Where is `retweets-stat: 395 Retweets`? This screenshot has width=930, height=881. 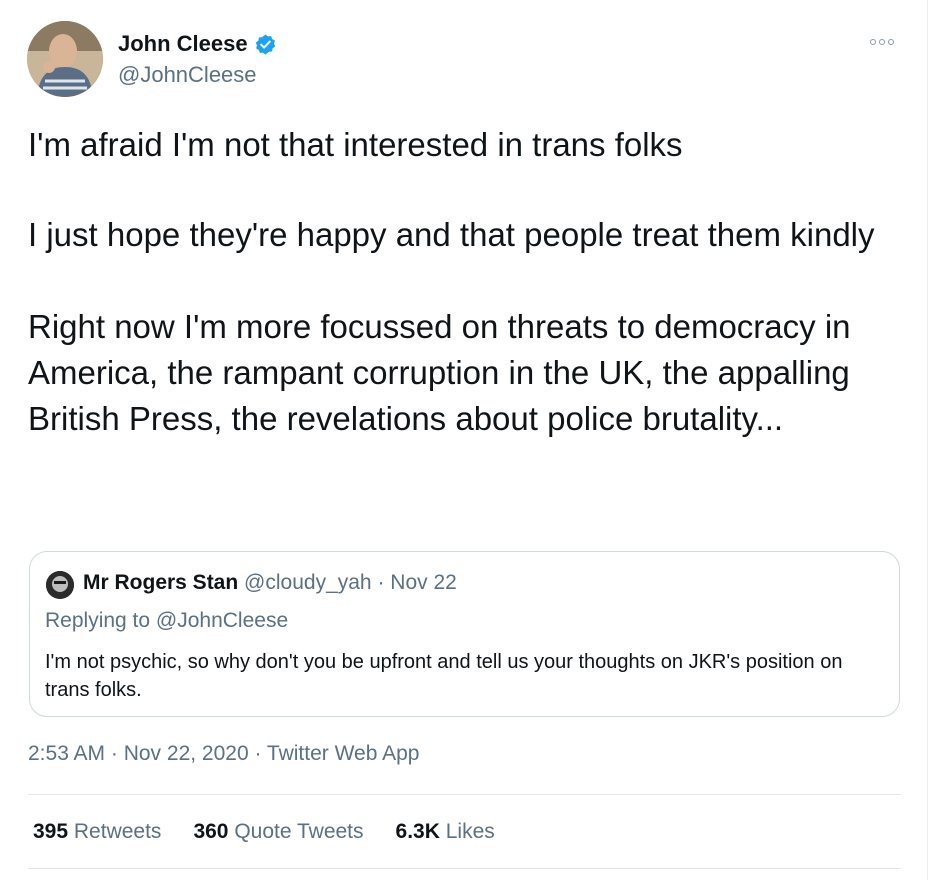
retweets-stat: 395 Retweets is located at coordinates (97, 832).